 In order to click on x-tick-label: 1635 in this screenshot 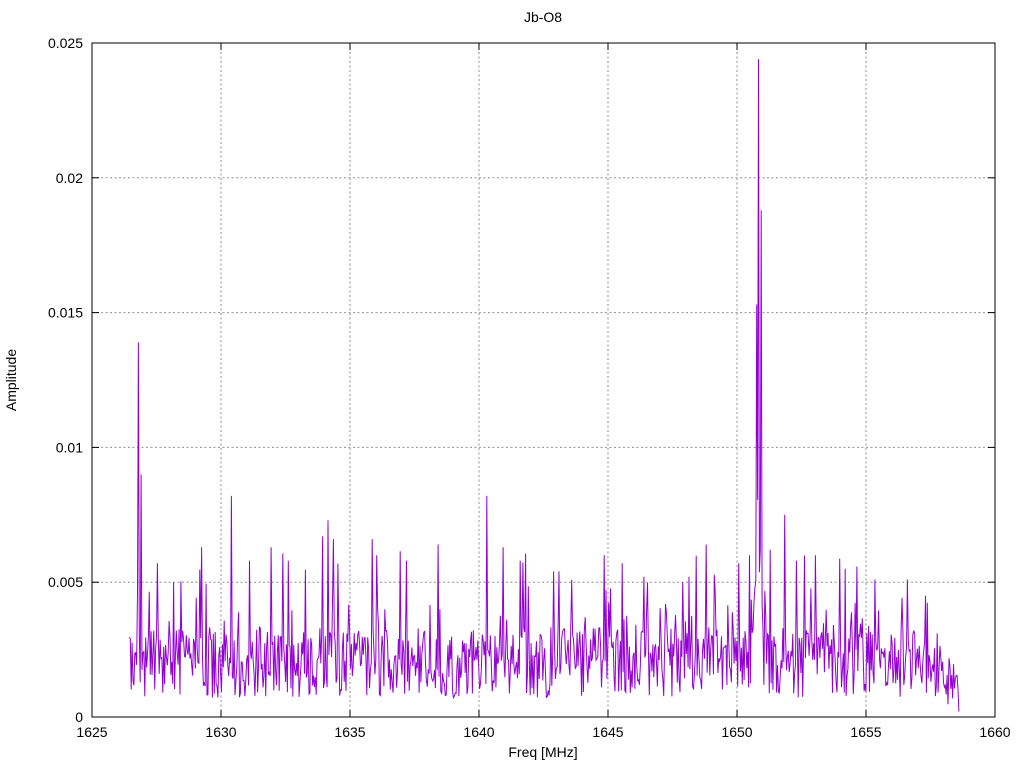, I will do `click(349, 732)`.